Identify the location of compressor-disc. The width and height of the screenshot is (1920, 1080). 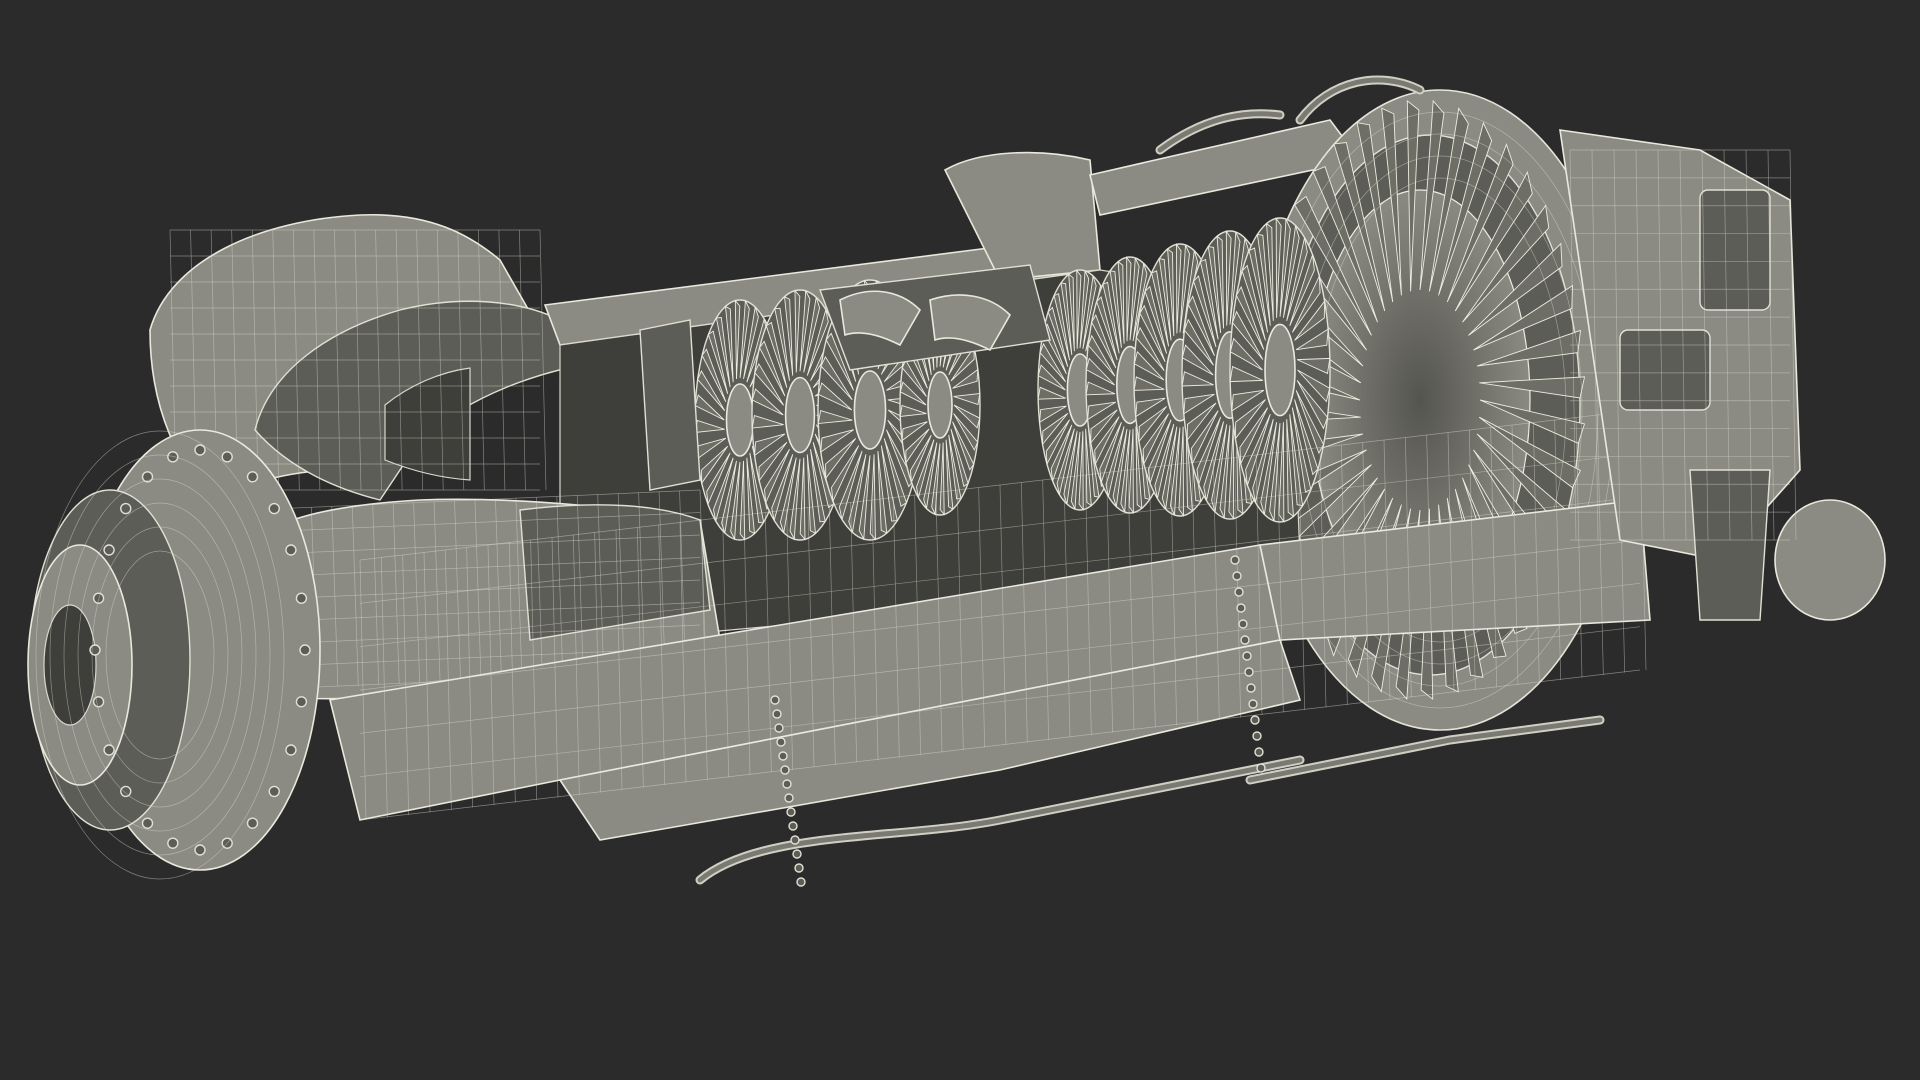
(1280, 370).